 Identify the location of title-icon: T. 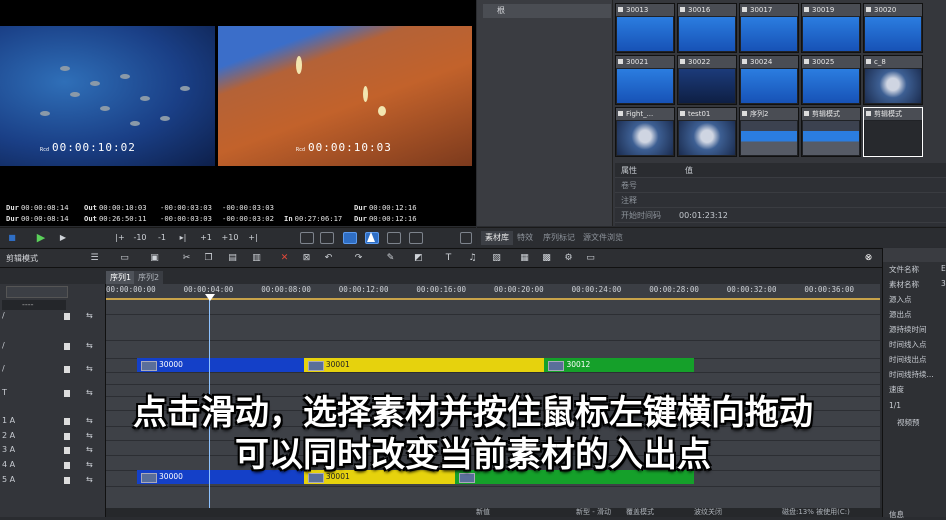
(448, 258).